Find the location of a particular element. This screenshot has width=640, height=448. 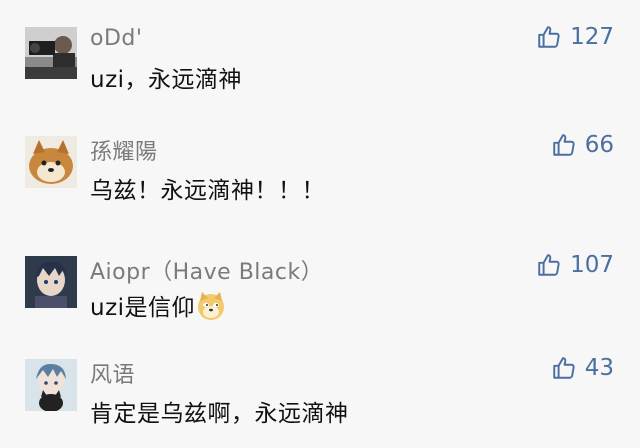

like-count: 66 is located at coordinates (599, 145).